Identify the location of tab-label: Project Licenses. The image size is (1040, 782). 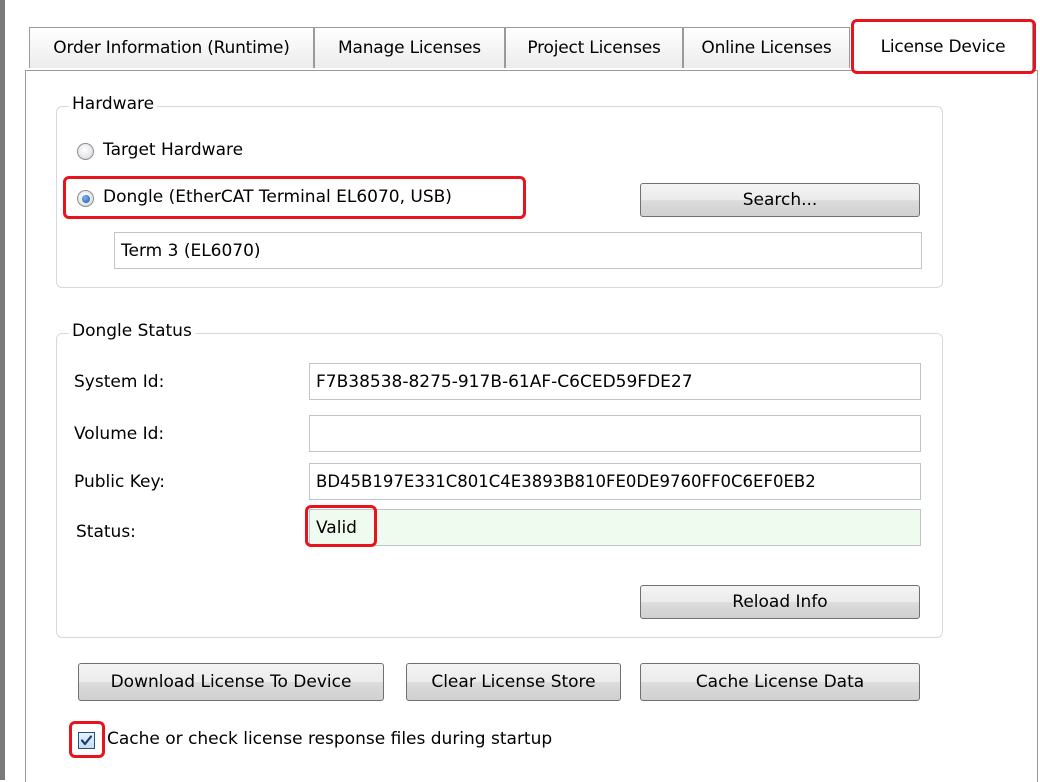
(594, 48).